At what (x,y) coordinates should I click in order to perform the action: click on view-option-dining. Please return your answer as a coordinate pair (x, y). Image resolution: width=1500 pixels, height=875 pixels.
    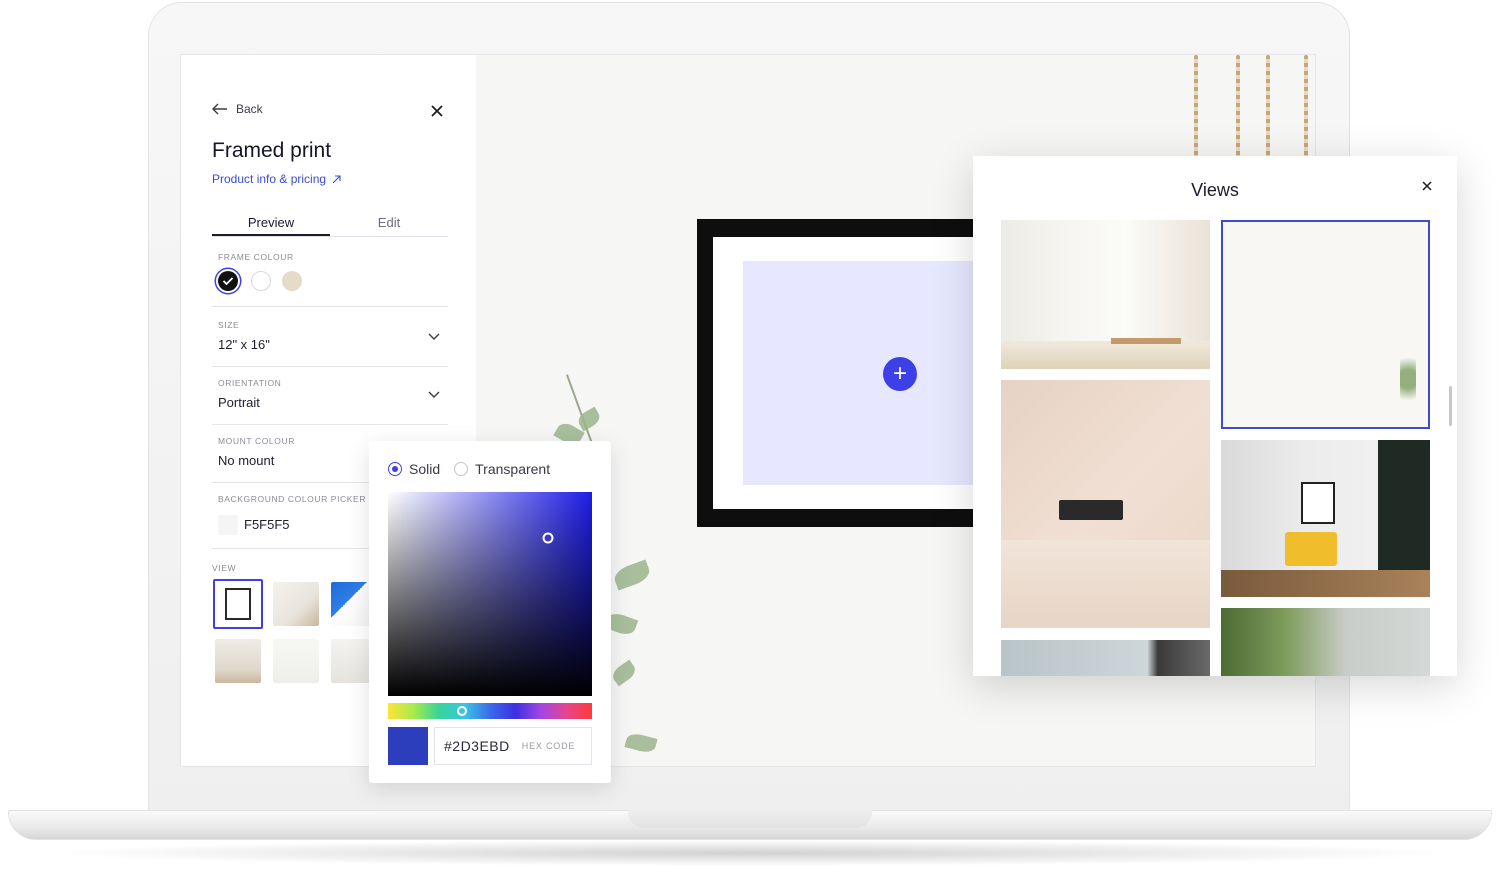
    Looking at the image, I should click on (1105, 294).